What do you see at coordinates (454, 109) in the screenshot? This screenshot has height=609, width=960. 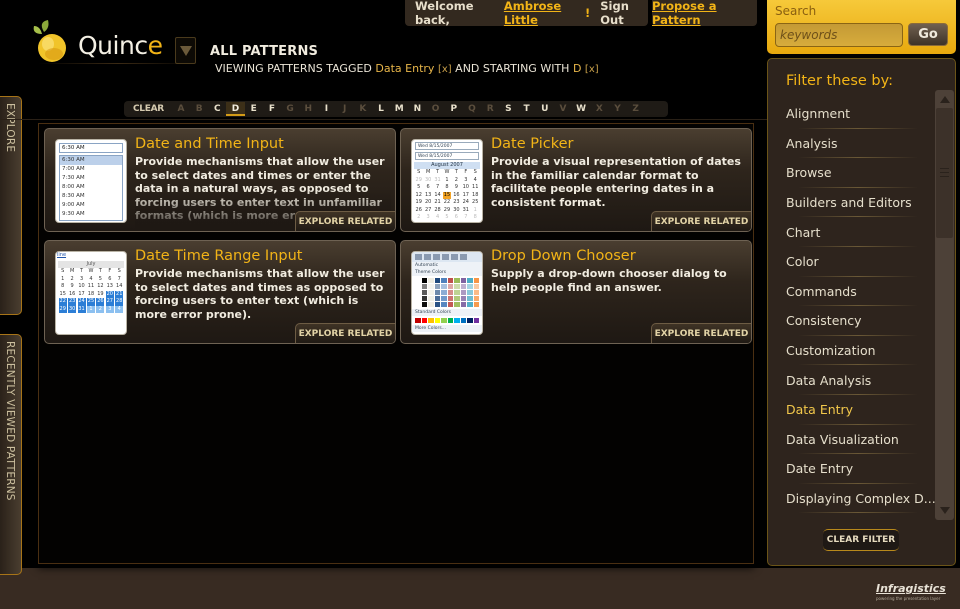 I see `letter-p: P` at bounding box center [454, 109].